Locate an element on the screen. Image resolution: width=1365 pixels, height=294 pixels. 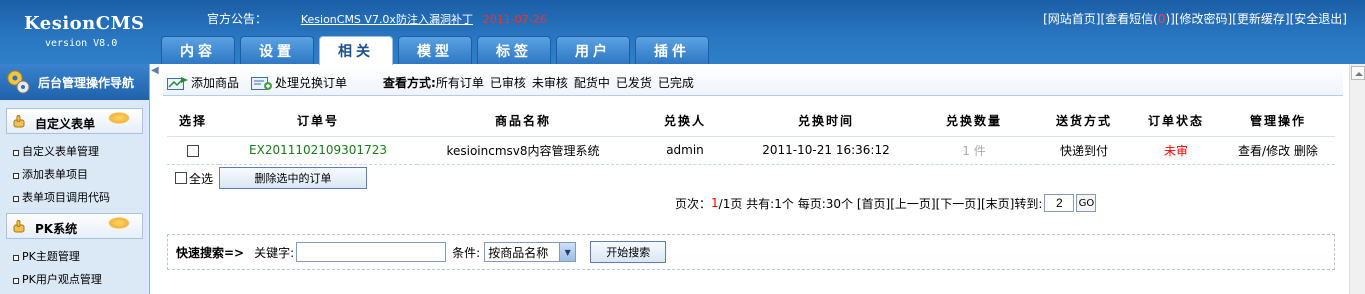
table-header-row: 选择 订单号 商品名称 兑换人 兑换时间 兑换数量 送货方式 订单状态 管理操作 is located at coordinates (751, 121).